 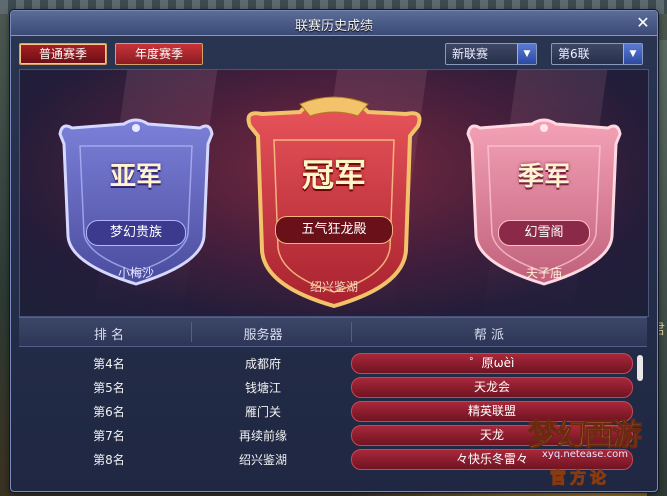 What do you see at coordinates (492, 363) in the screenshot?
I see `row-guild: ゜原ωèì` at bounding box center [492, 363].